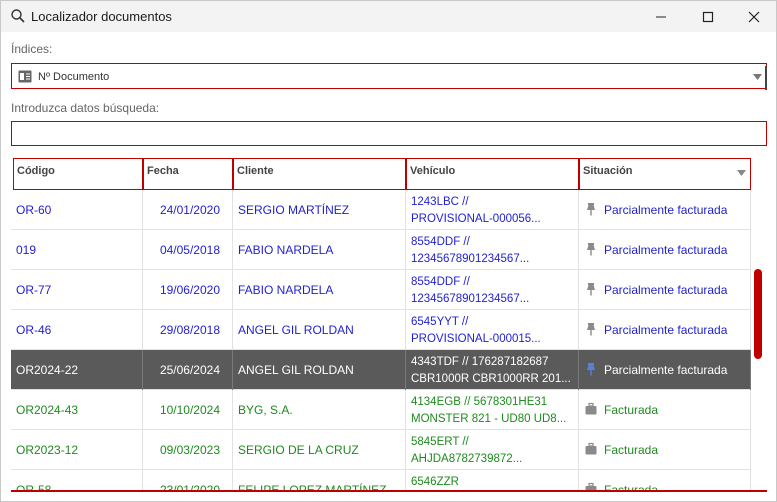 Image resolution: width=777 pixels, height=502 pixels. I want to click on cell-codigo: OR2023-12, so click(77, 450).